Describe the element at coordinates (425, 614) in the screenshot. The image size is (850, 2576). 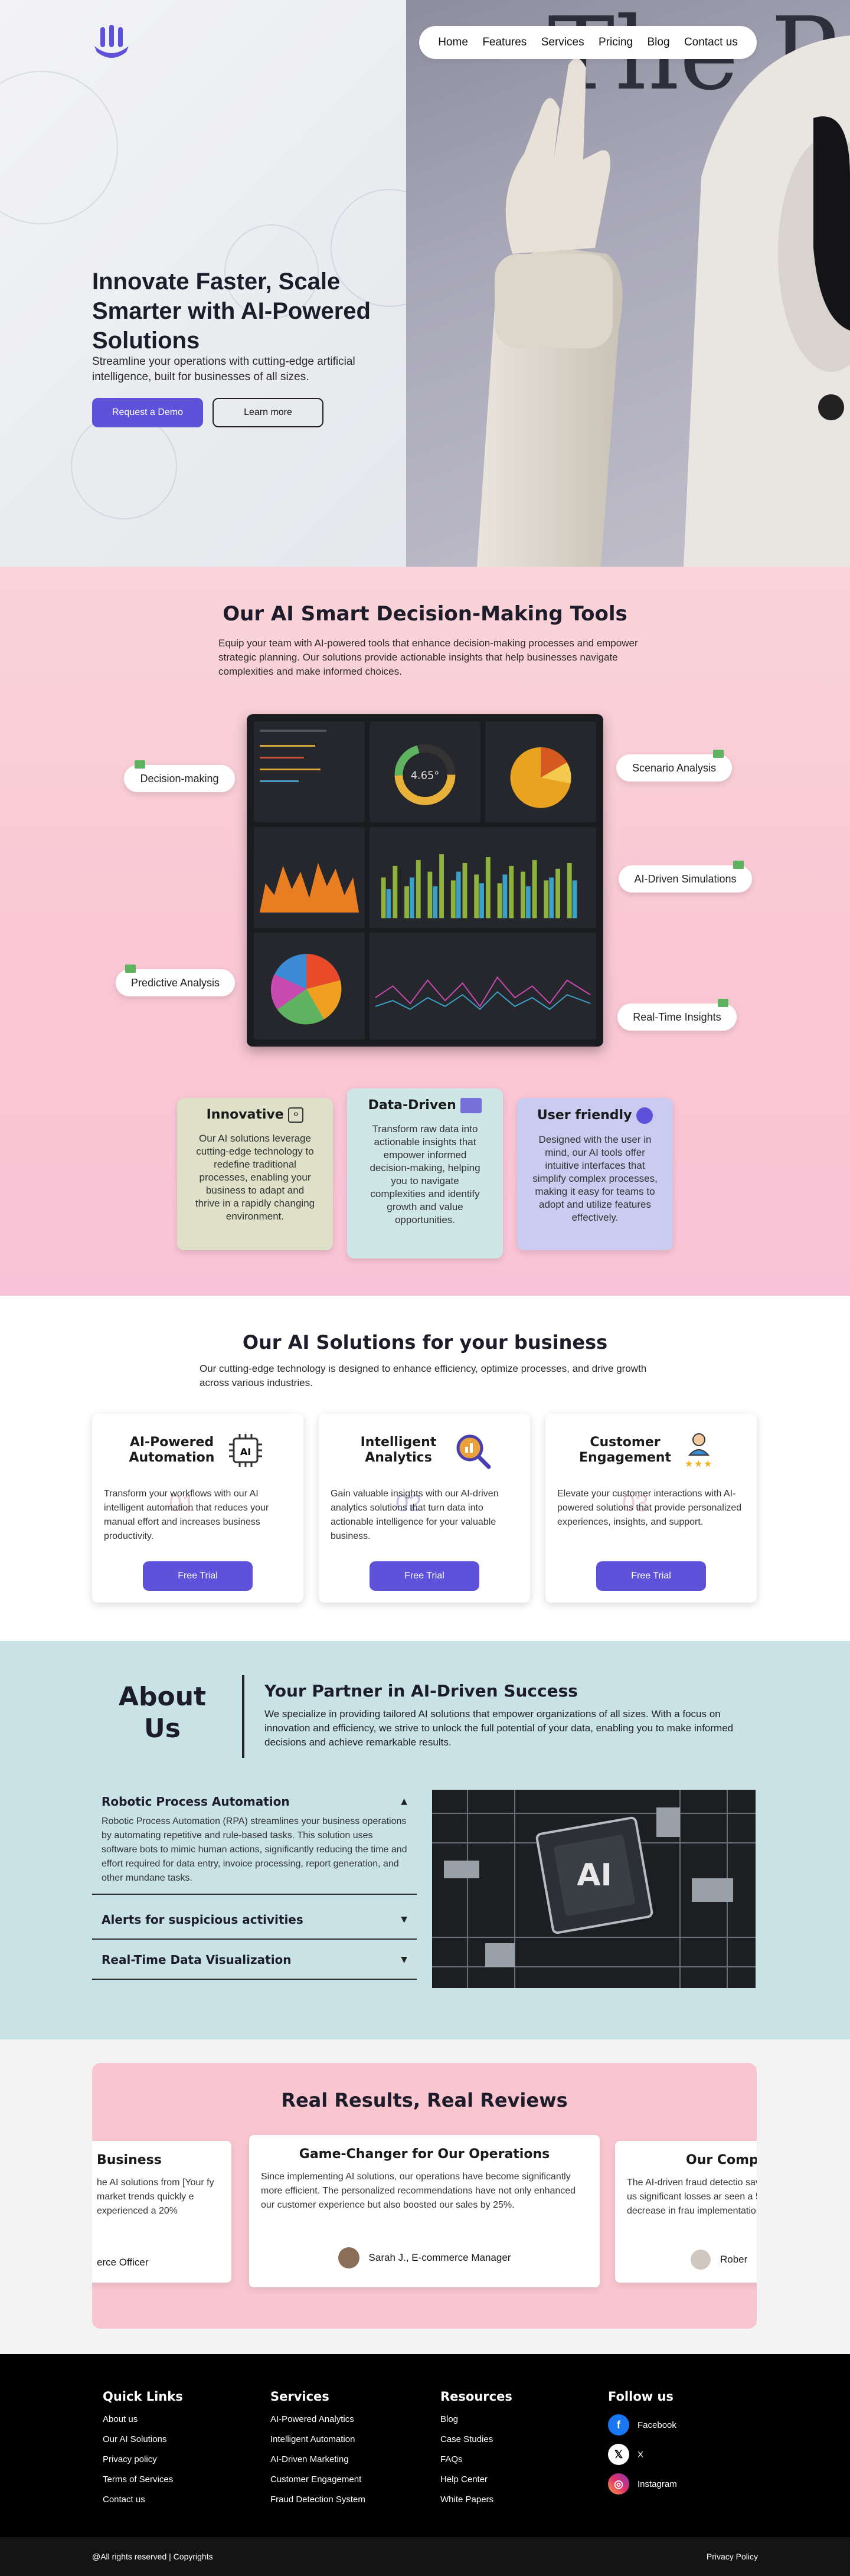
I see `tools-title: Our AI Smart Decision-Making Tools` at that location.